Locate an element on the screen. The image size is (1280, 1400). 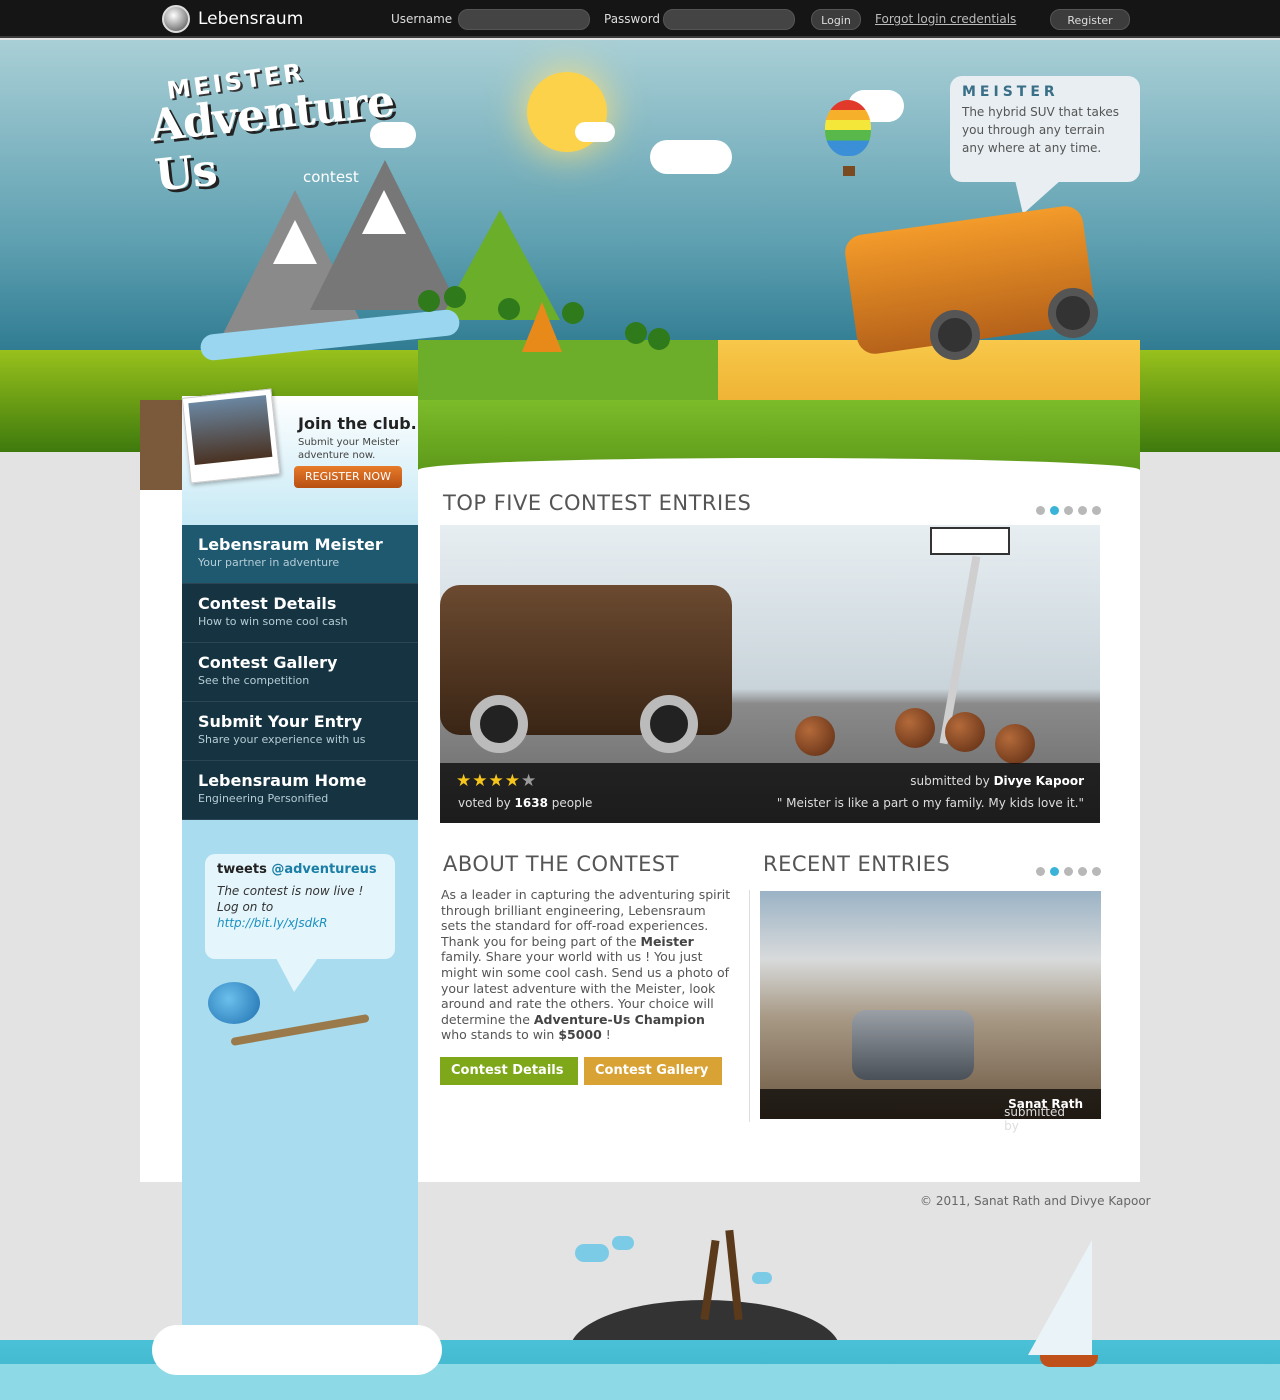
sidebar-item-lebensraum-home: Lebensraum Home Engineering Personified is located at coordinates (300, 790).